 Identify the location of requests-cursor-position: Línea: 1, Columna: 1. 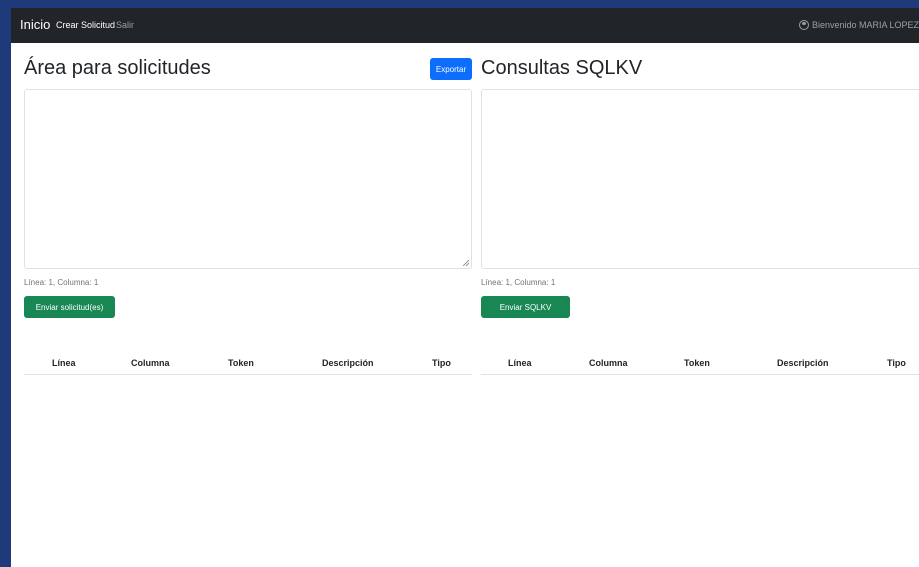
(61, 282).